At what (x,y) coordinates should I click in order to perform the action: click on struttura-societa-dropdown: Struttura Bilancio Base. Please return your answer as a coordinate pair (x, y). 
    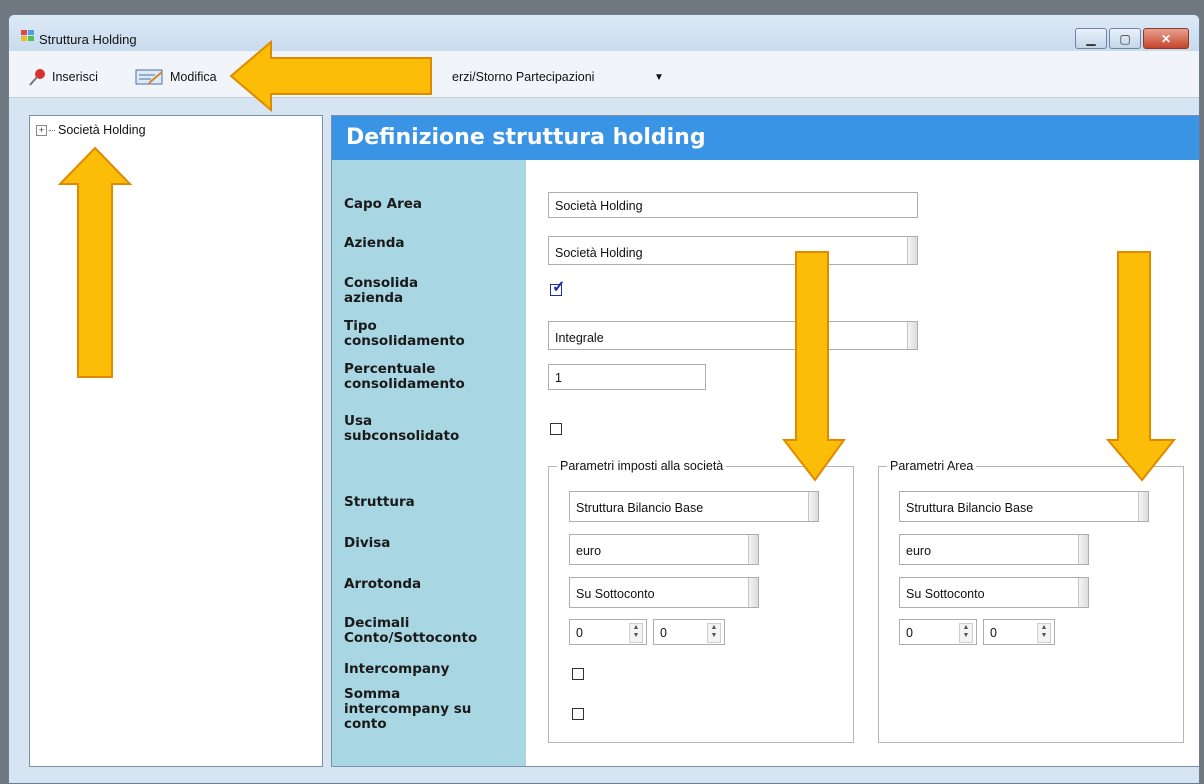
    Looking at the image, I should click on (694, 506).